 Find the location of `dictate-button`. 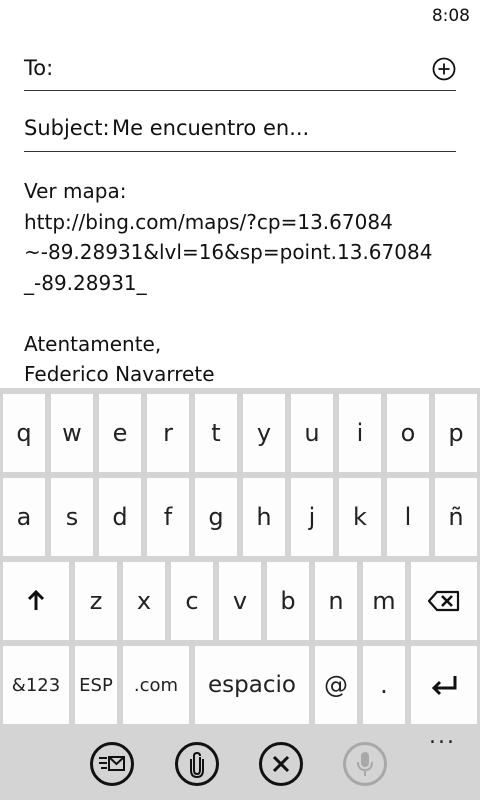

dictate-button is located at coordinates (365, 764).